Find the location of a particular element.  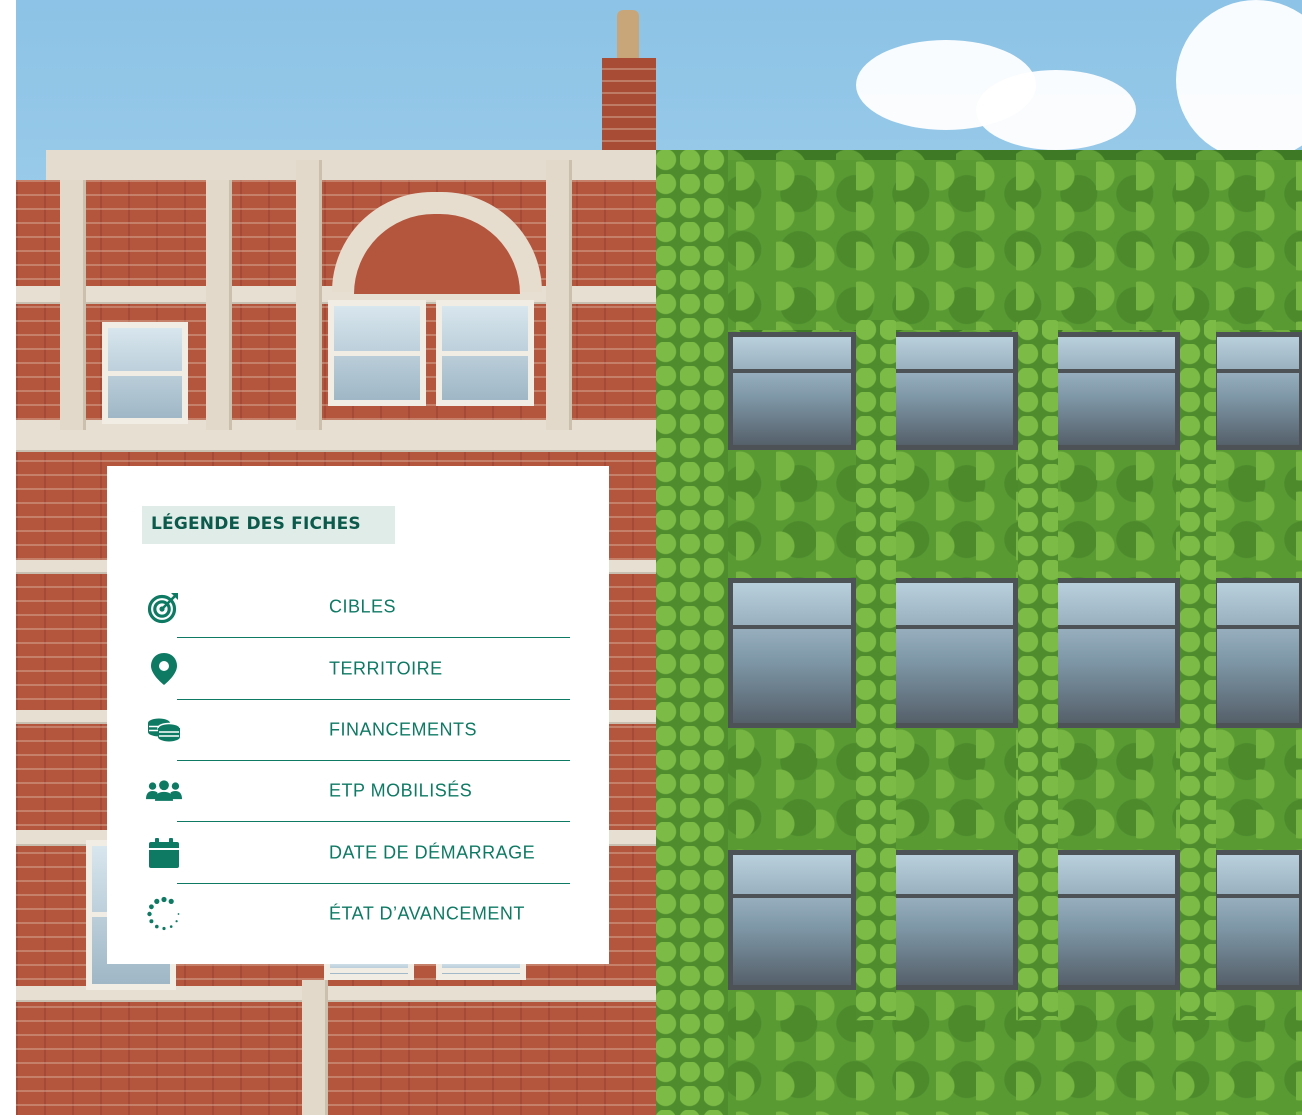

legend-item-date-de-demarrage: DATE DE DÉMARRAGE is located at coordinates (356, 852).